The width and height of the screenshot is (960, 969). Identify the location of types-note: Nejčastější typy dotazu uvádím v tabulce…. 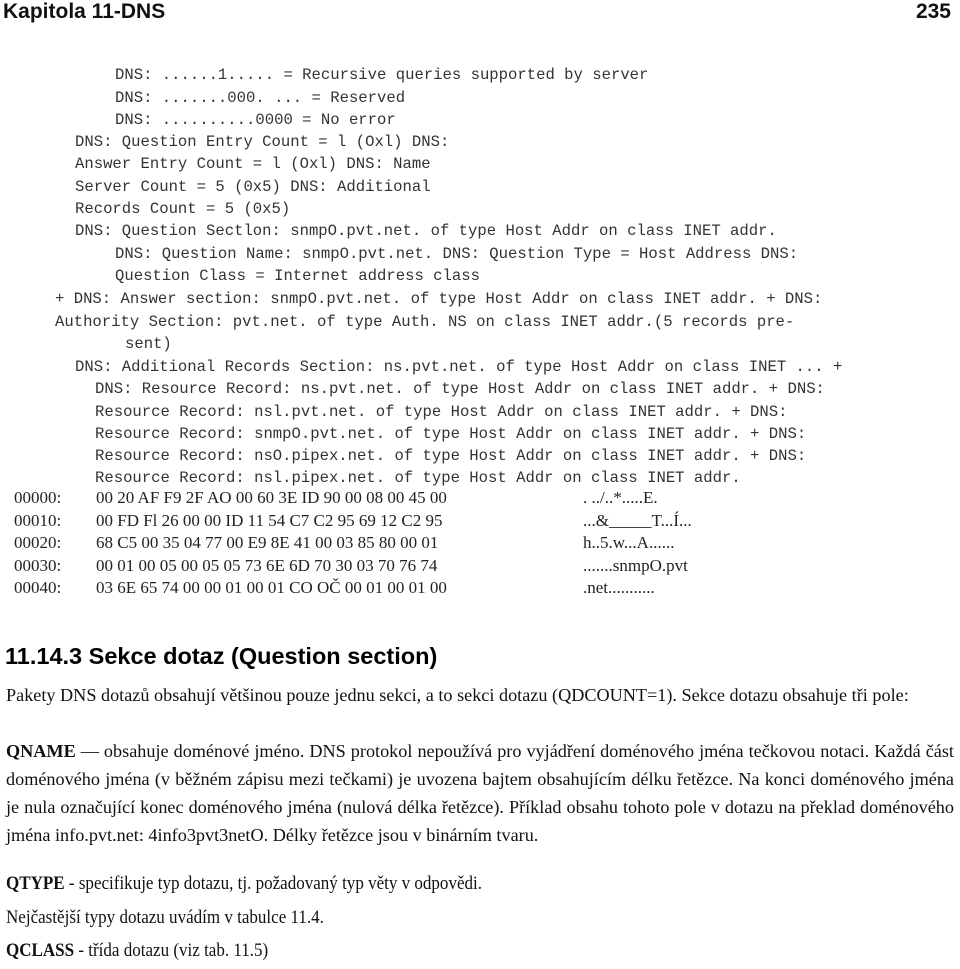
(165, 918).